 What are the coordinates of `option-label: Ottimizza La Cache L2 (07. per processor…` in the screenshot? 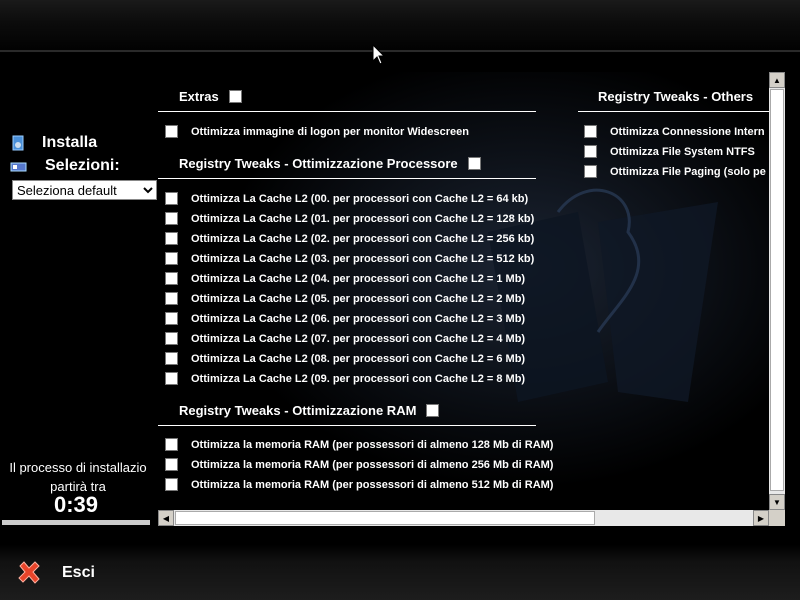 It's located at (358, 338).